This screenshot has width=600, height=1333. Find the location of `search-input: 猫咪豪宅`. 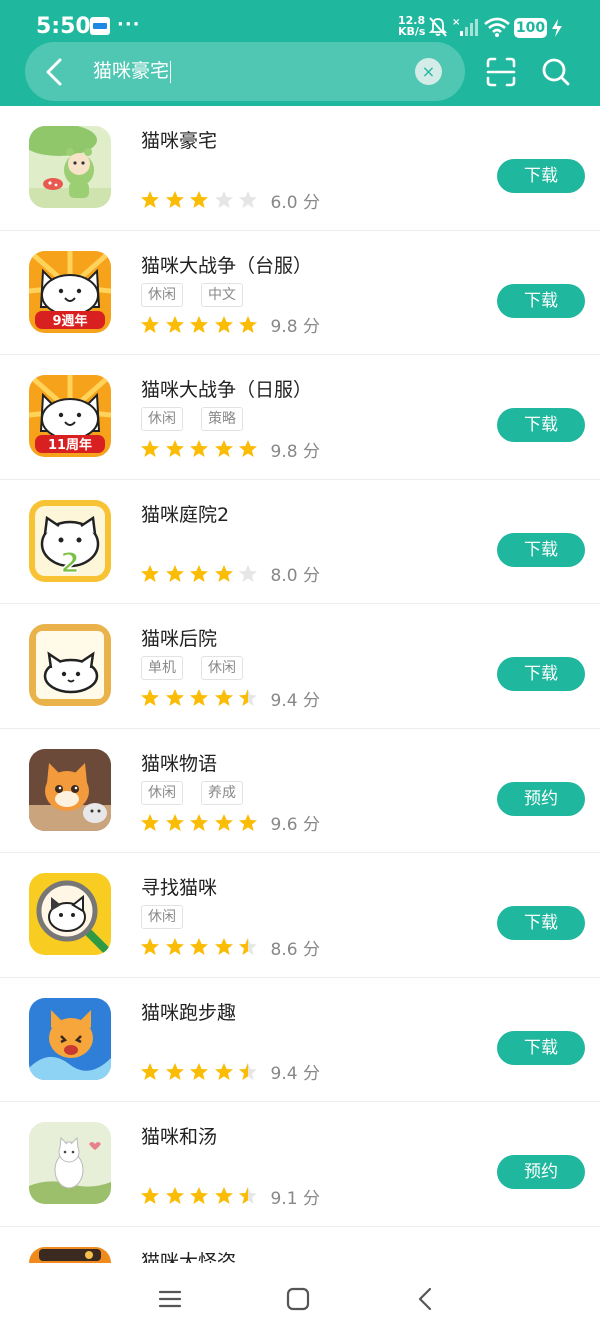

search-input: 猫咪豪宅 is located at coordinates (132, 71).